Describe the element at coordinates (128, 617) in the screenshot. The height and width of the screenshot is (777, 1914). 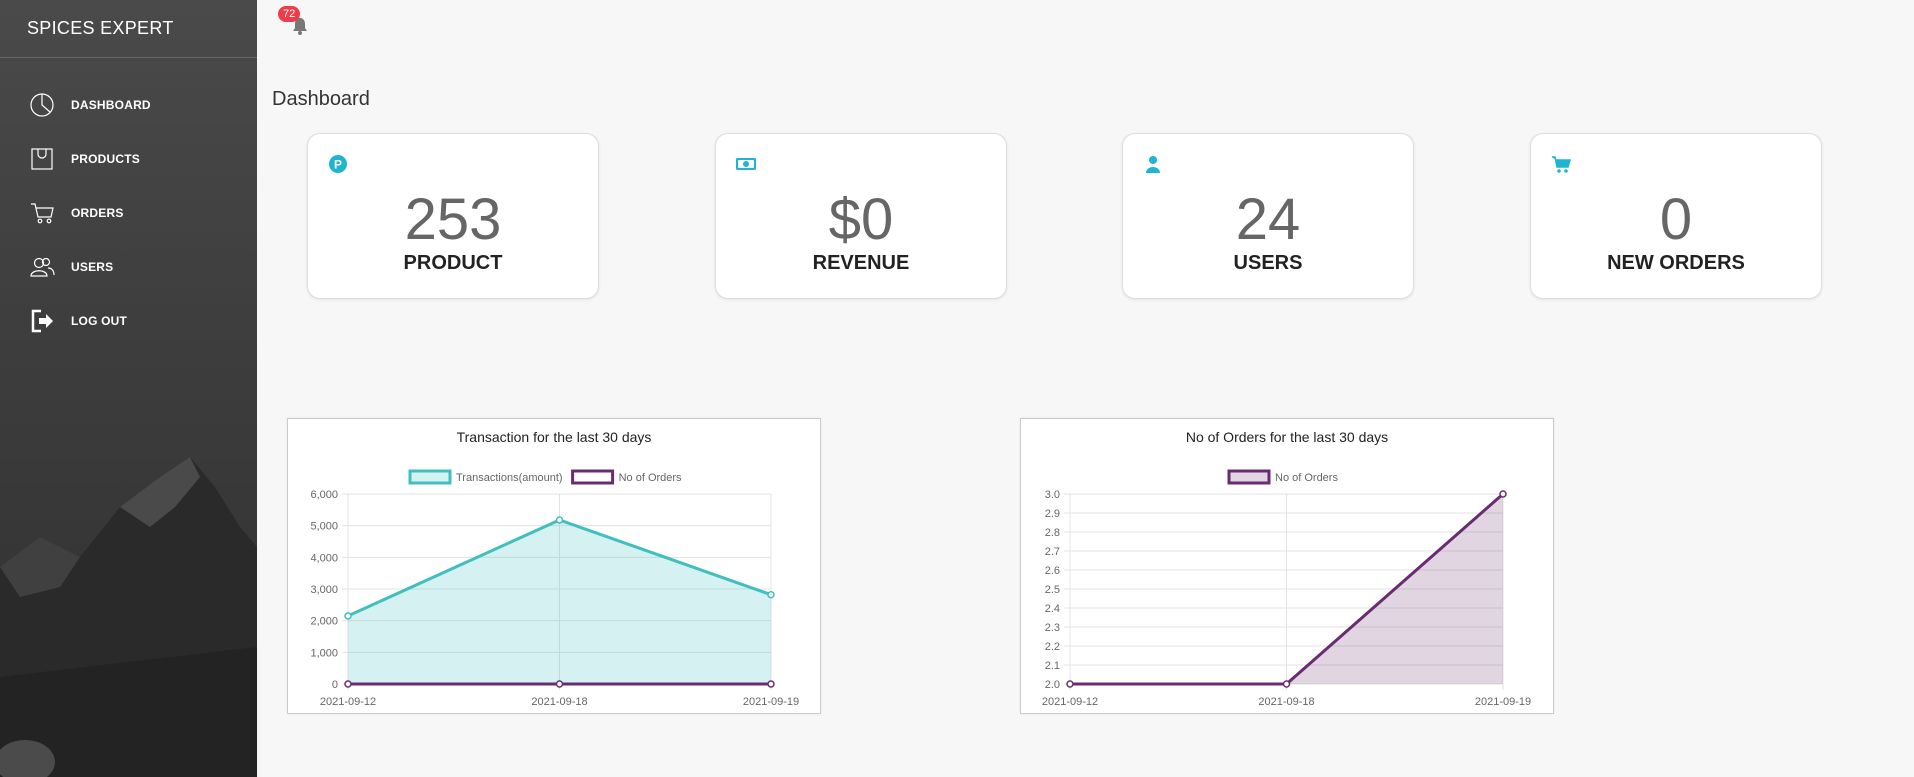
I see `sidebar-background-image` at that location.